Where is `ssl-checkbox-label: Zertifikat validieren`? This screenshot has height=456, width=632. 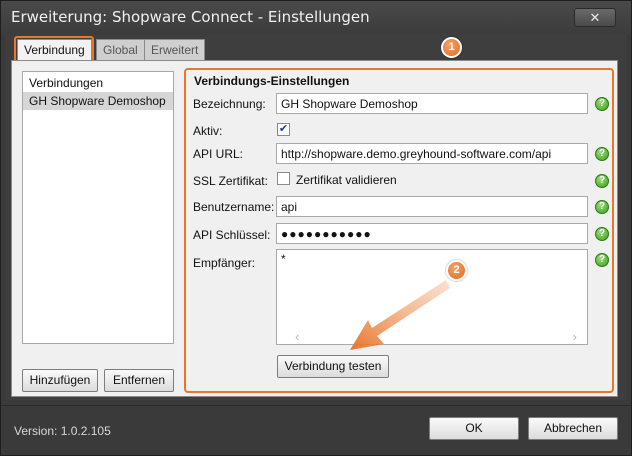 ssl-checkbox-label: Zertifikat validieren is located at coordinates (346, 180).